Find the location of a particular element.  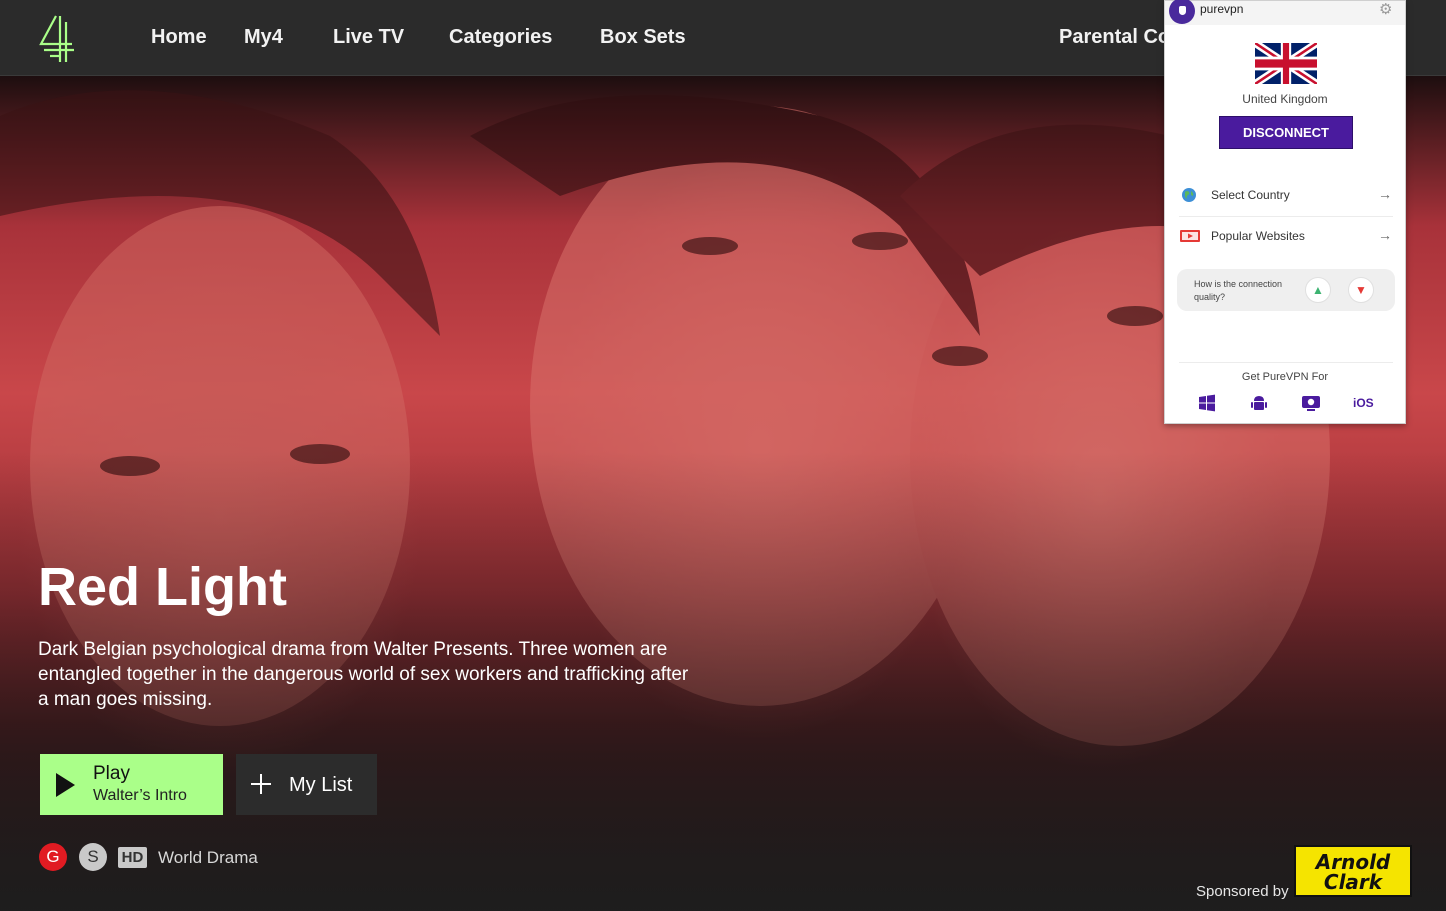

sponsor-logo: Arnold Clark is located at coordinates (1353, 871).